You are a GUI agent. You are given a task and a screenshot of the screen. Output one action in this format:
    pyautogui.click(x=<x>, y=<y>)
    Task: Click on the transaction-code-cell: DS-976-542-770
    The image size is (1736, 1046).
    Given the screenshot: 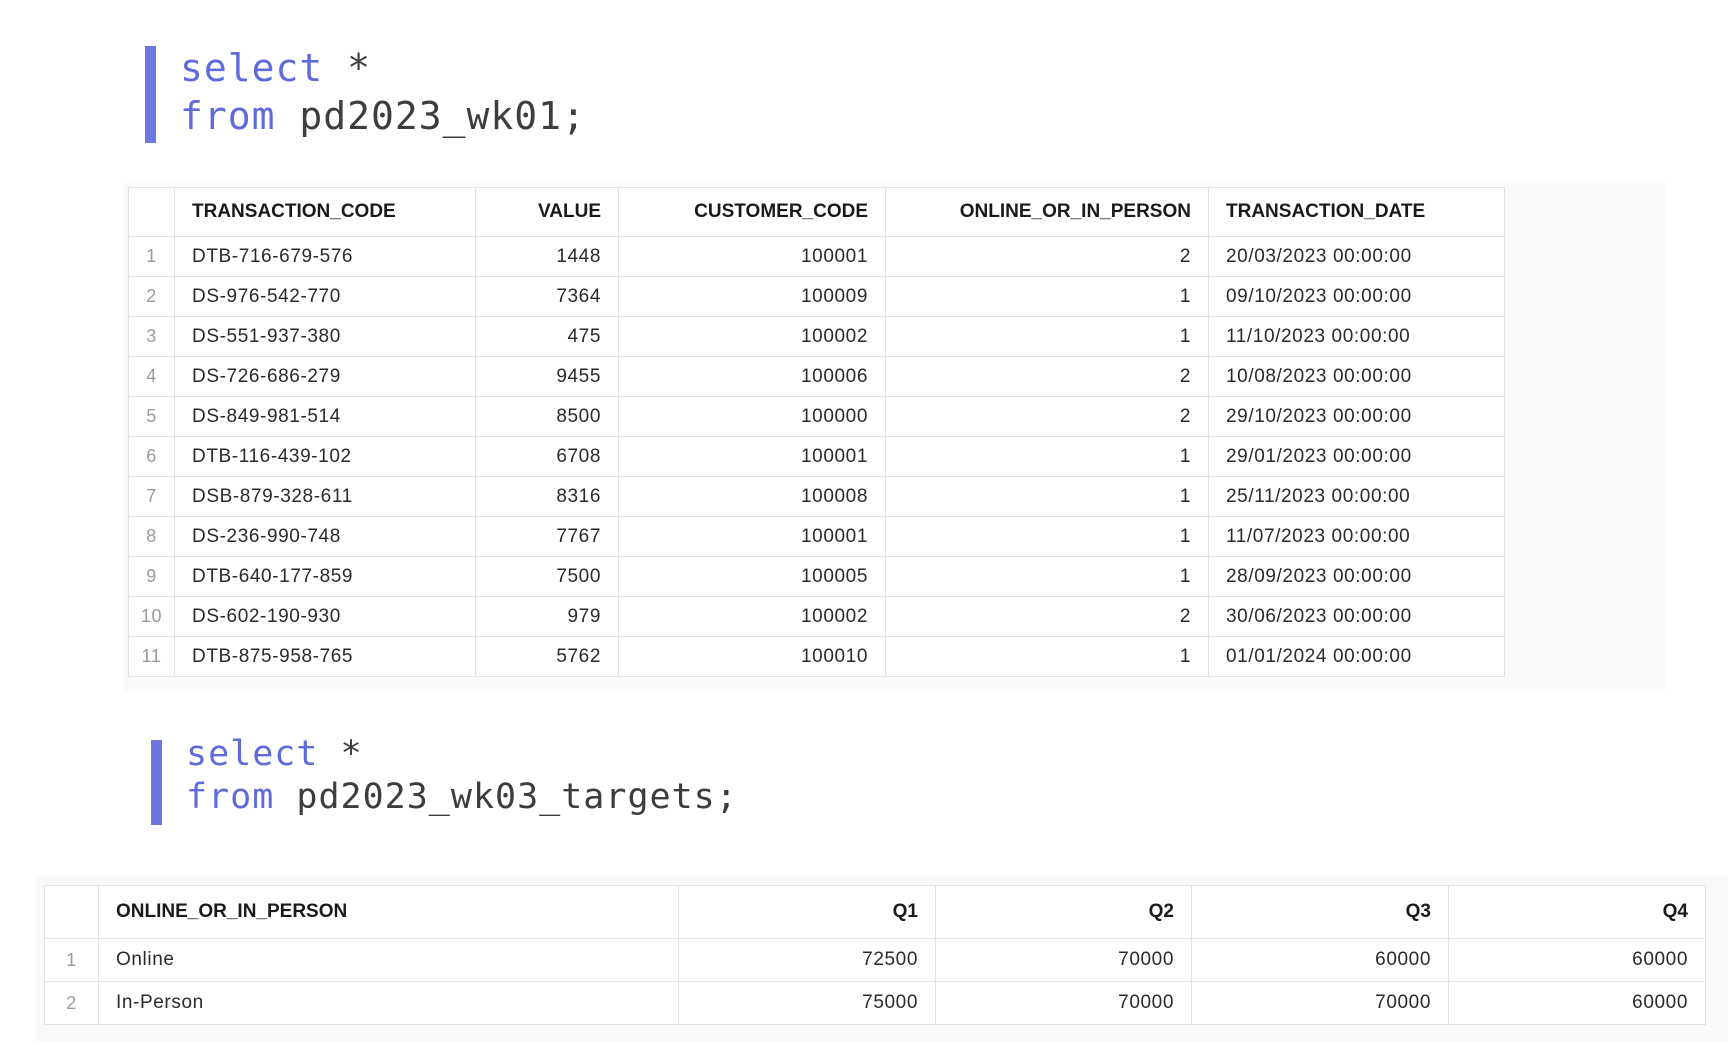 What is the action you would take?
    pyautogui.click(x=325, y=296)
    